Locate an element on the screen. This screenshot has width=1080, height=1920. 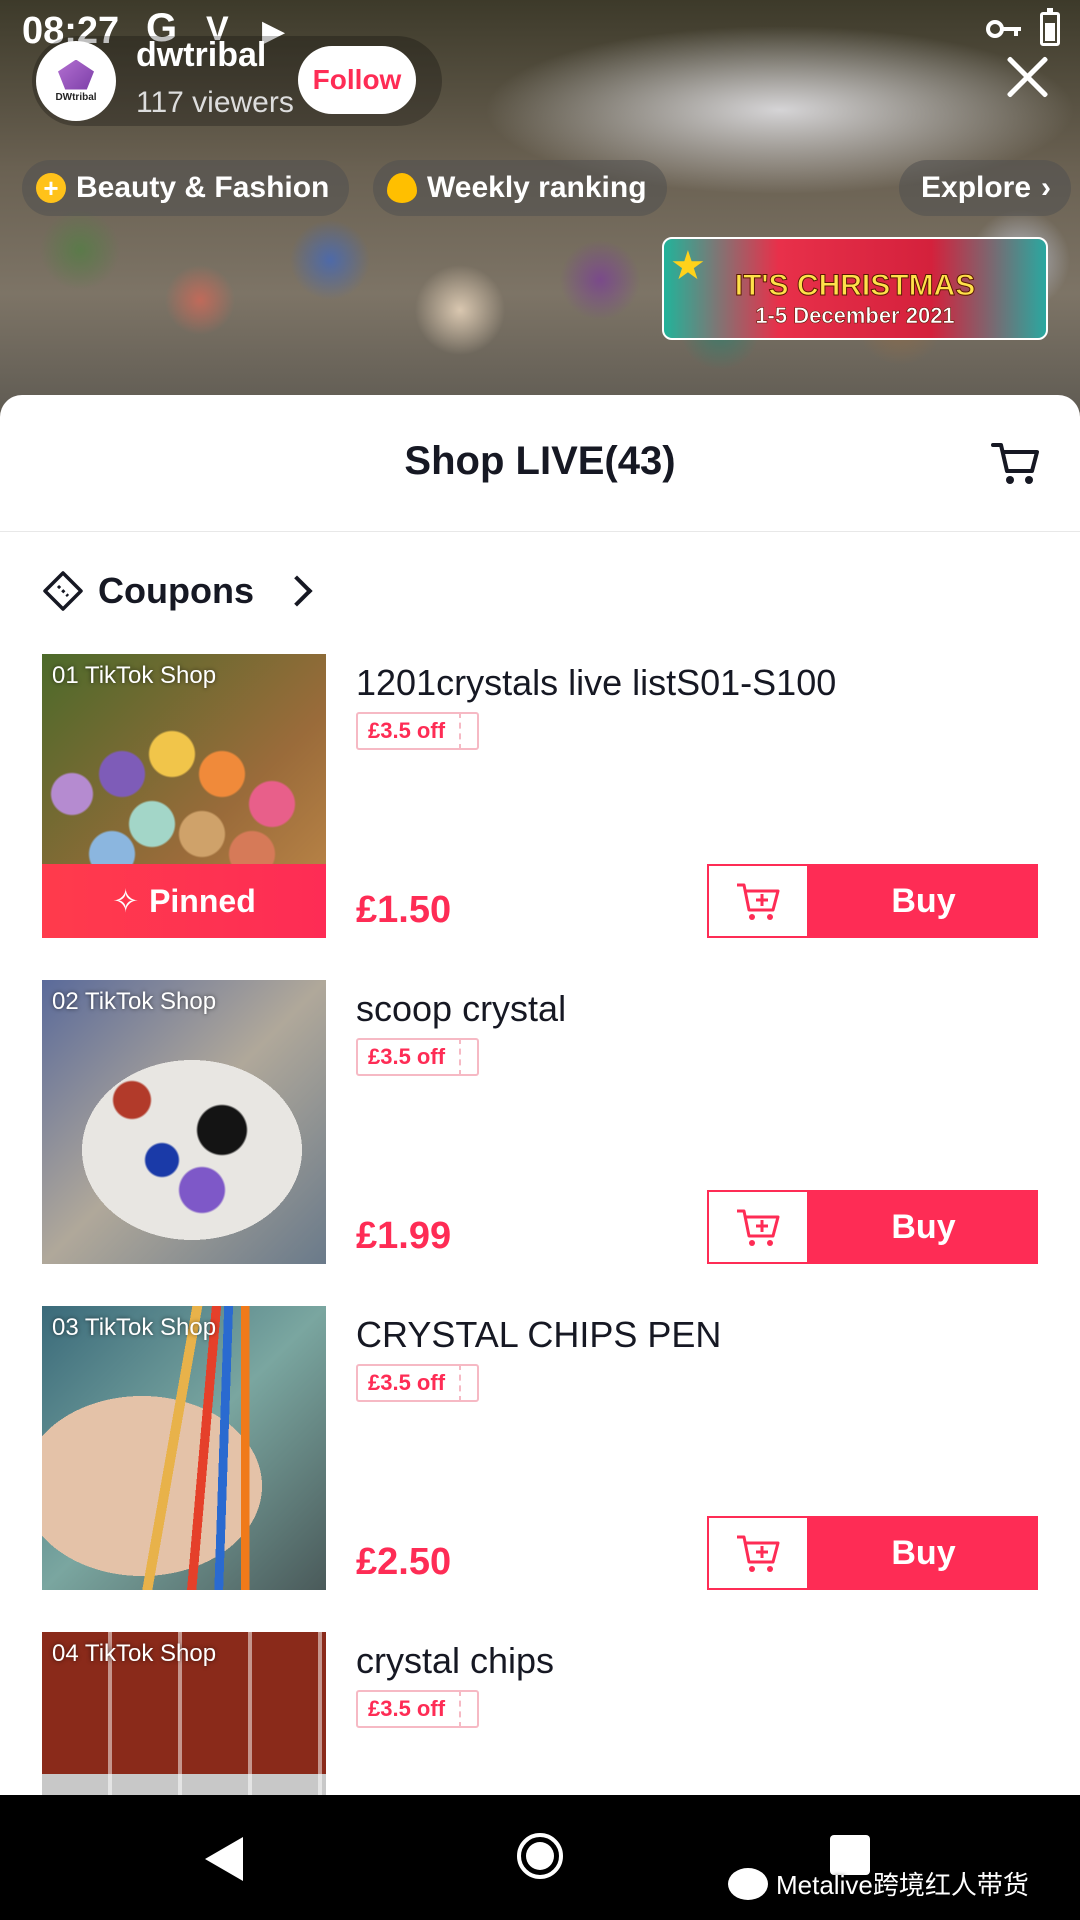
chevron-right-icon is located at coordinates (297, 591).